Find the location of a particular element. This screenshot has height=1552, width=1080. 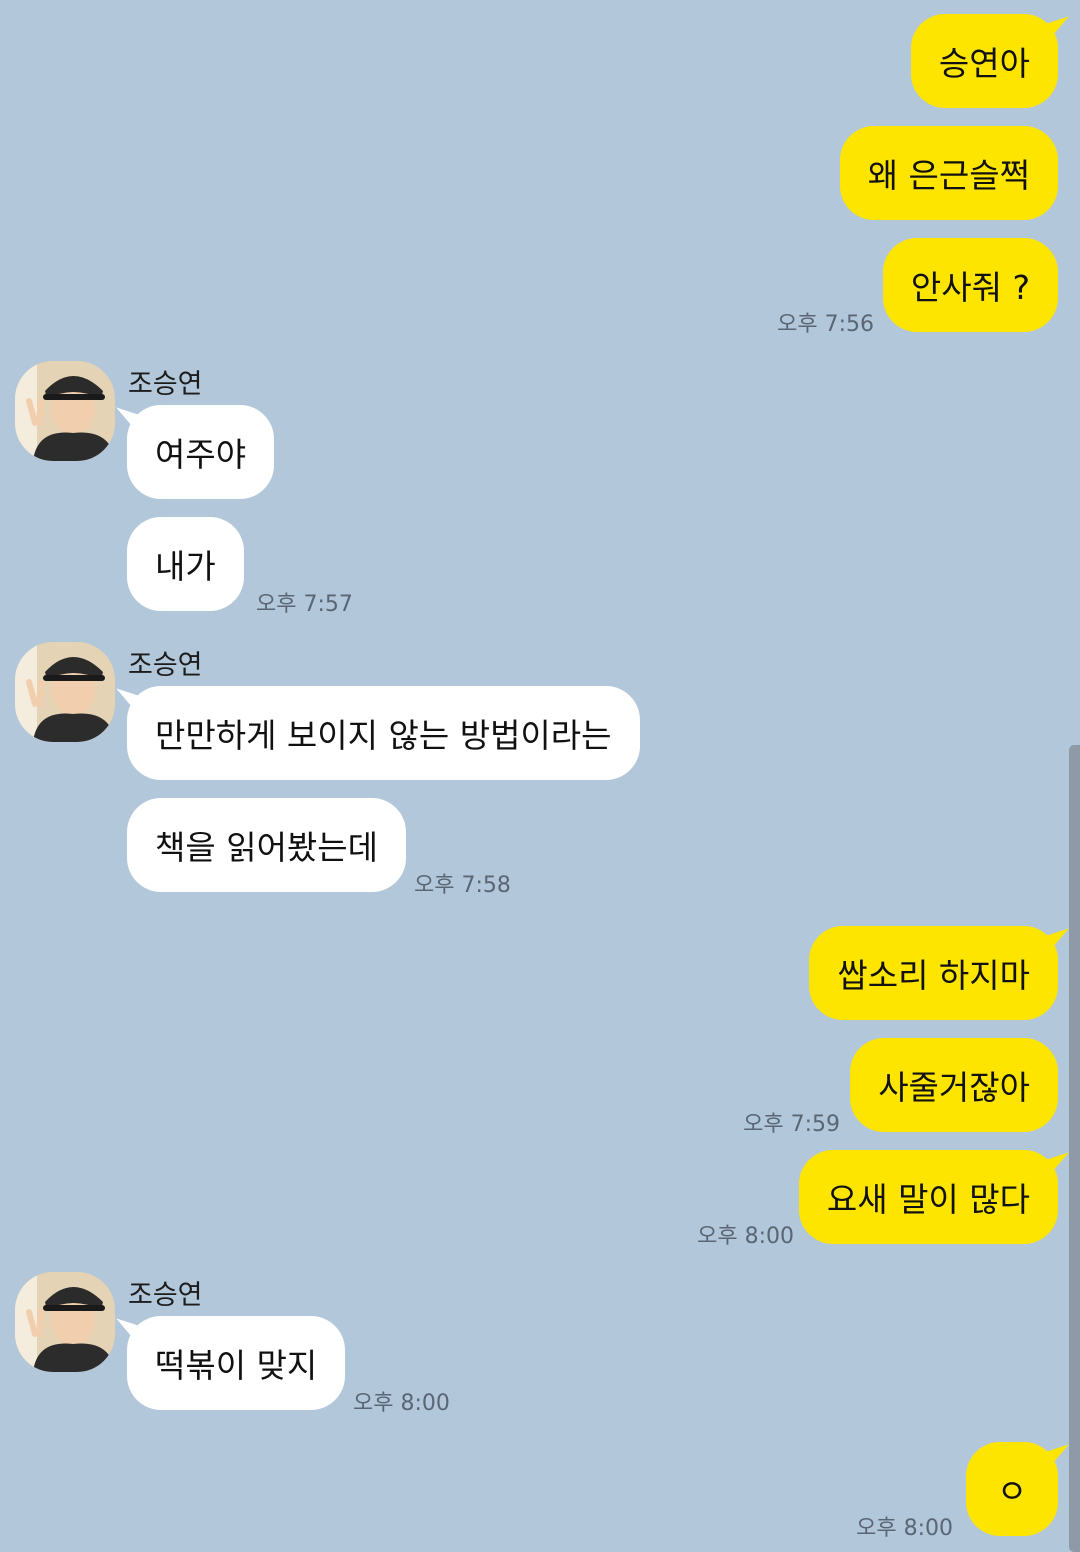

message-text: 요새 말이 많다 is located at coordinates (928, 1199).